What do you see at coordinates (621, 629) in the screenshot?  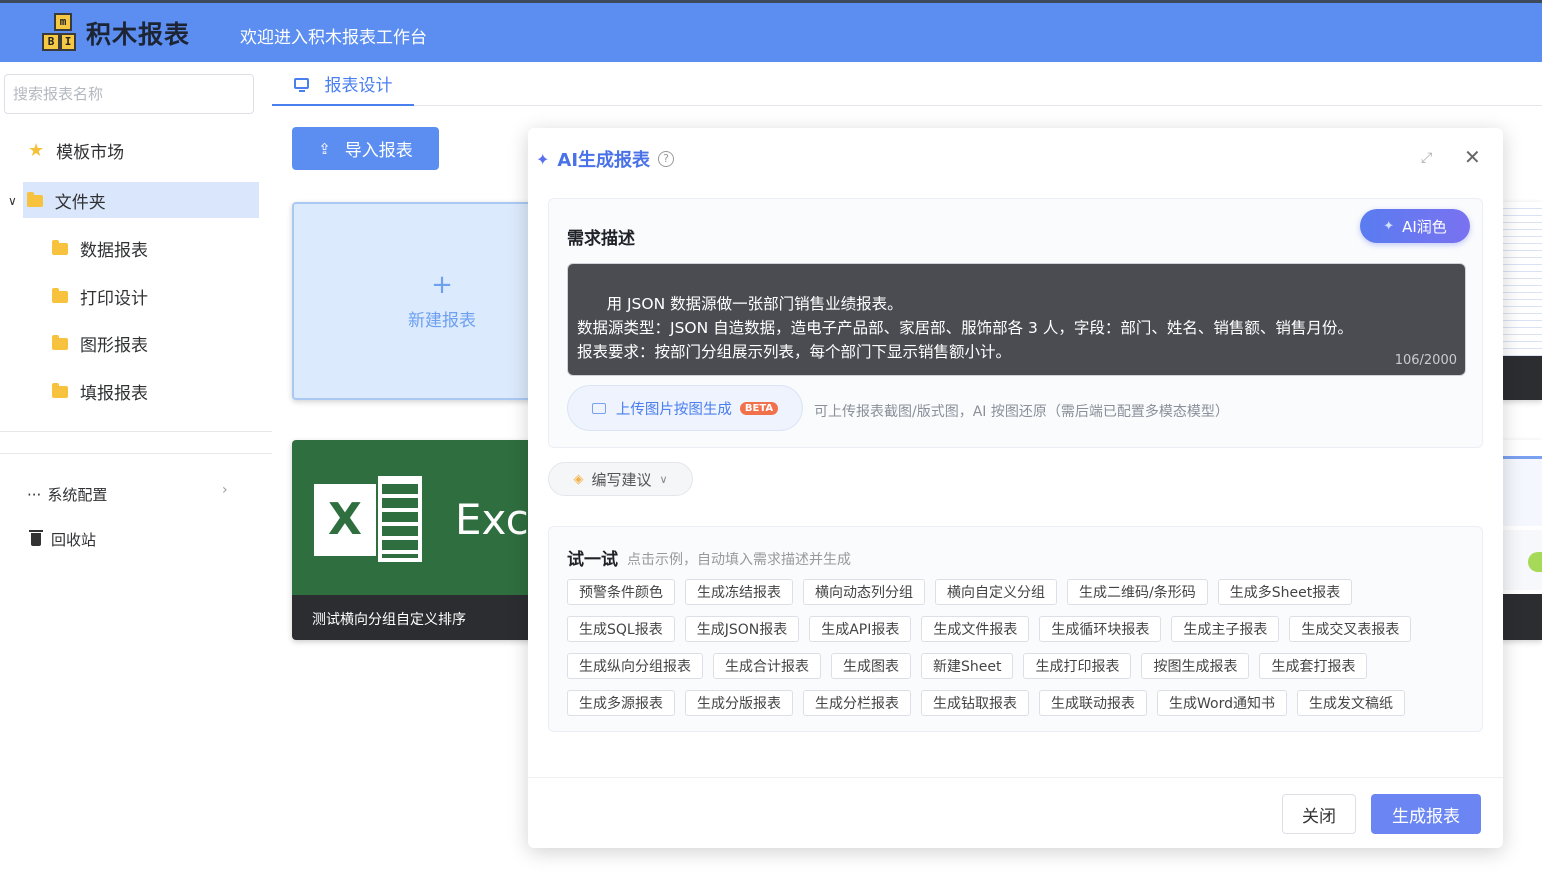 I see `example-chip: 生成SQL报表` at bounding box center [621, 629].